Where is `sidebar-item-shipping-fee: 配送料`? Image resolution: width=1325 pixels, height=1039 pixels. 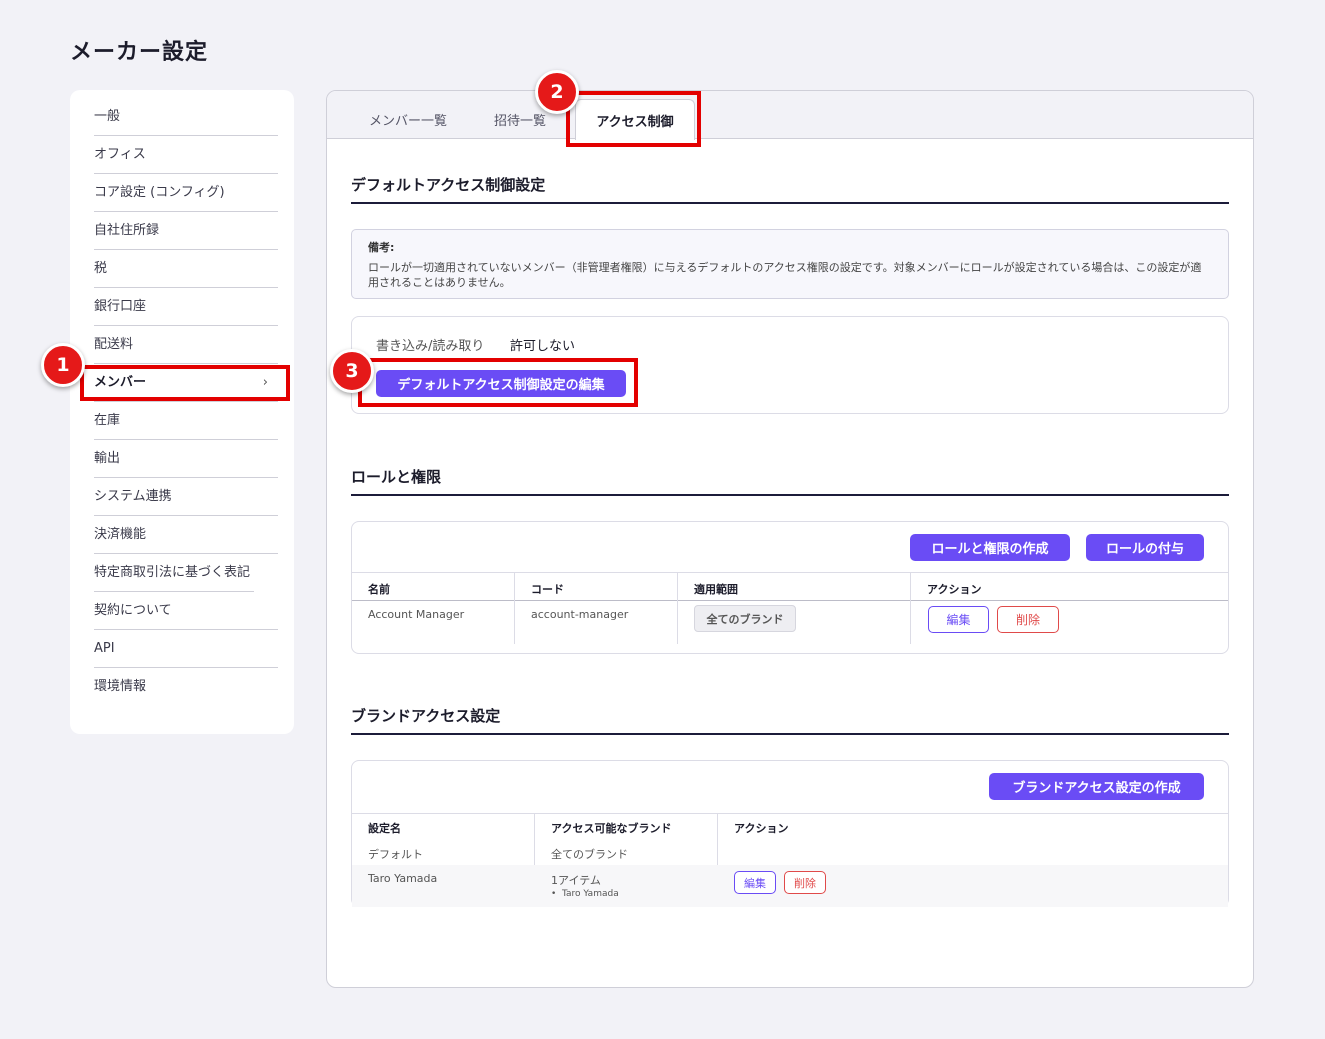
sidebar-item-shipping-fee: 配送料 is located at coordinates (186, 345).